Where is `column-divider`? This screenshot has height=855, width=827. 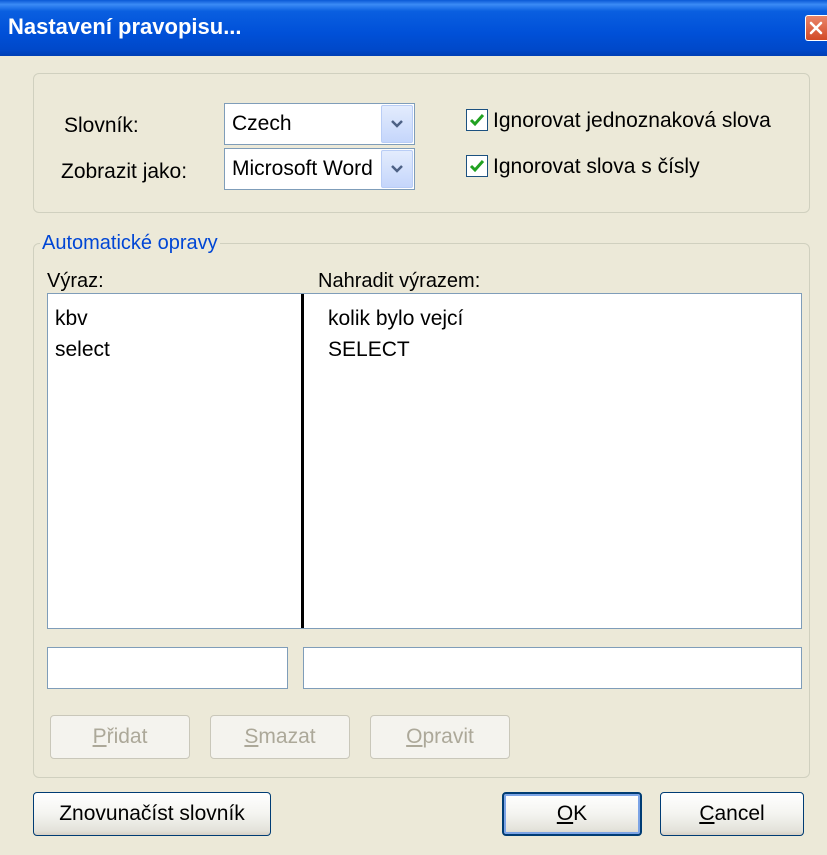
column-divider is located at coordinates (302, 461).